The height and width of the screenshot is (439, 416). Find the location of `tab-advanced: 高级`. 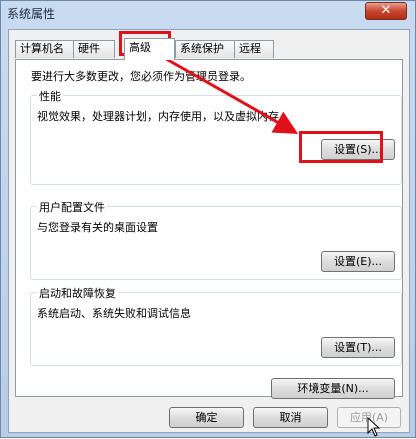

tab-advanced: 高级 is located at coordinates (149, 49).